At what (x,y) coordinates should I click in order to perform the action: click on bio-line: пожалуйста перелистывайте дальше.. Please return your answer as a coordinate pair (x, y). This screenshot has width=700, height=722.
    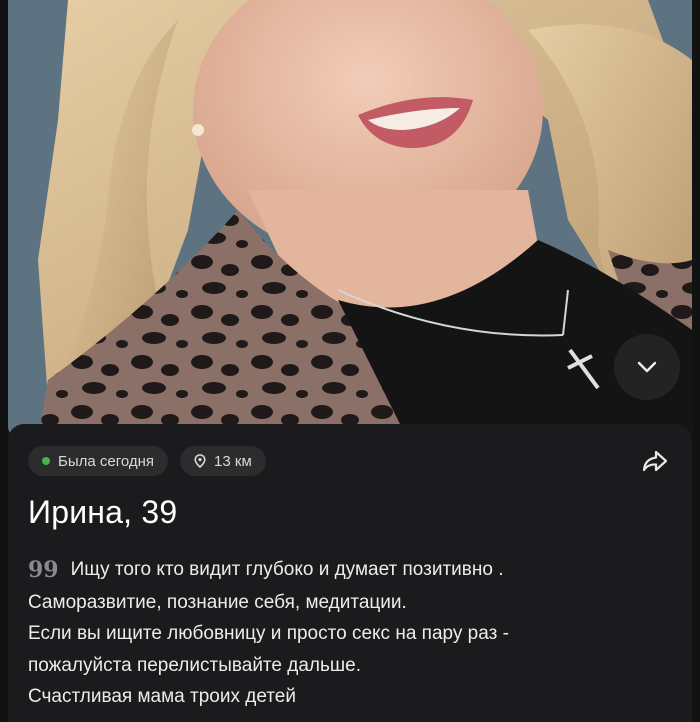
    Looking at the image, I should click on (194, 665).